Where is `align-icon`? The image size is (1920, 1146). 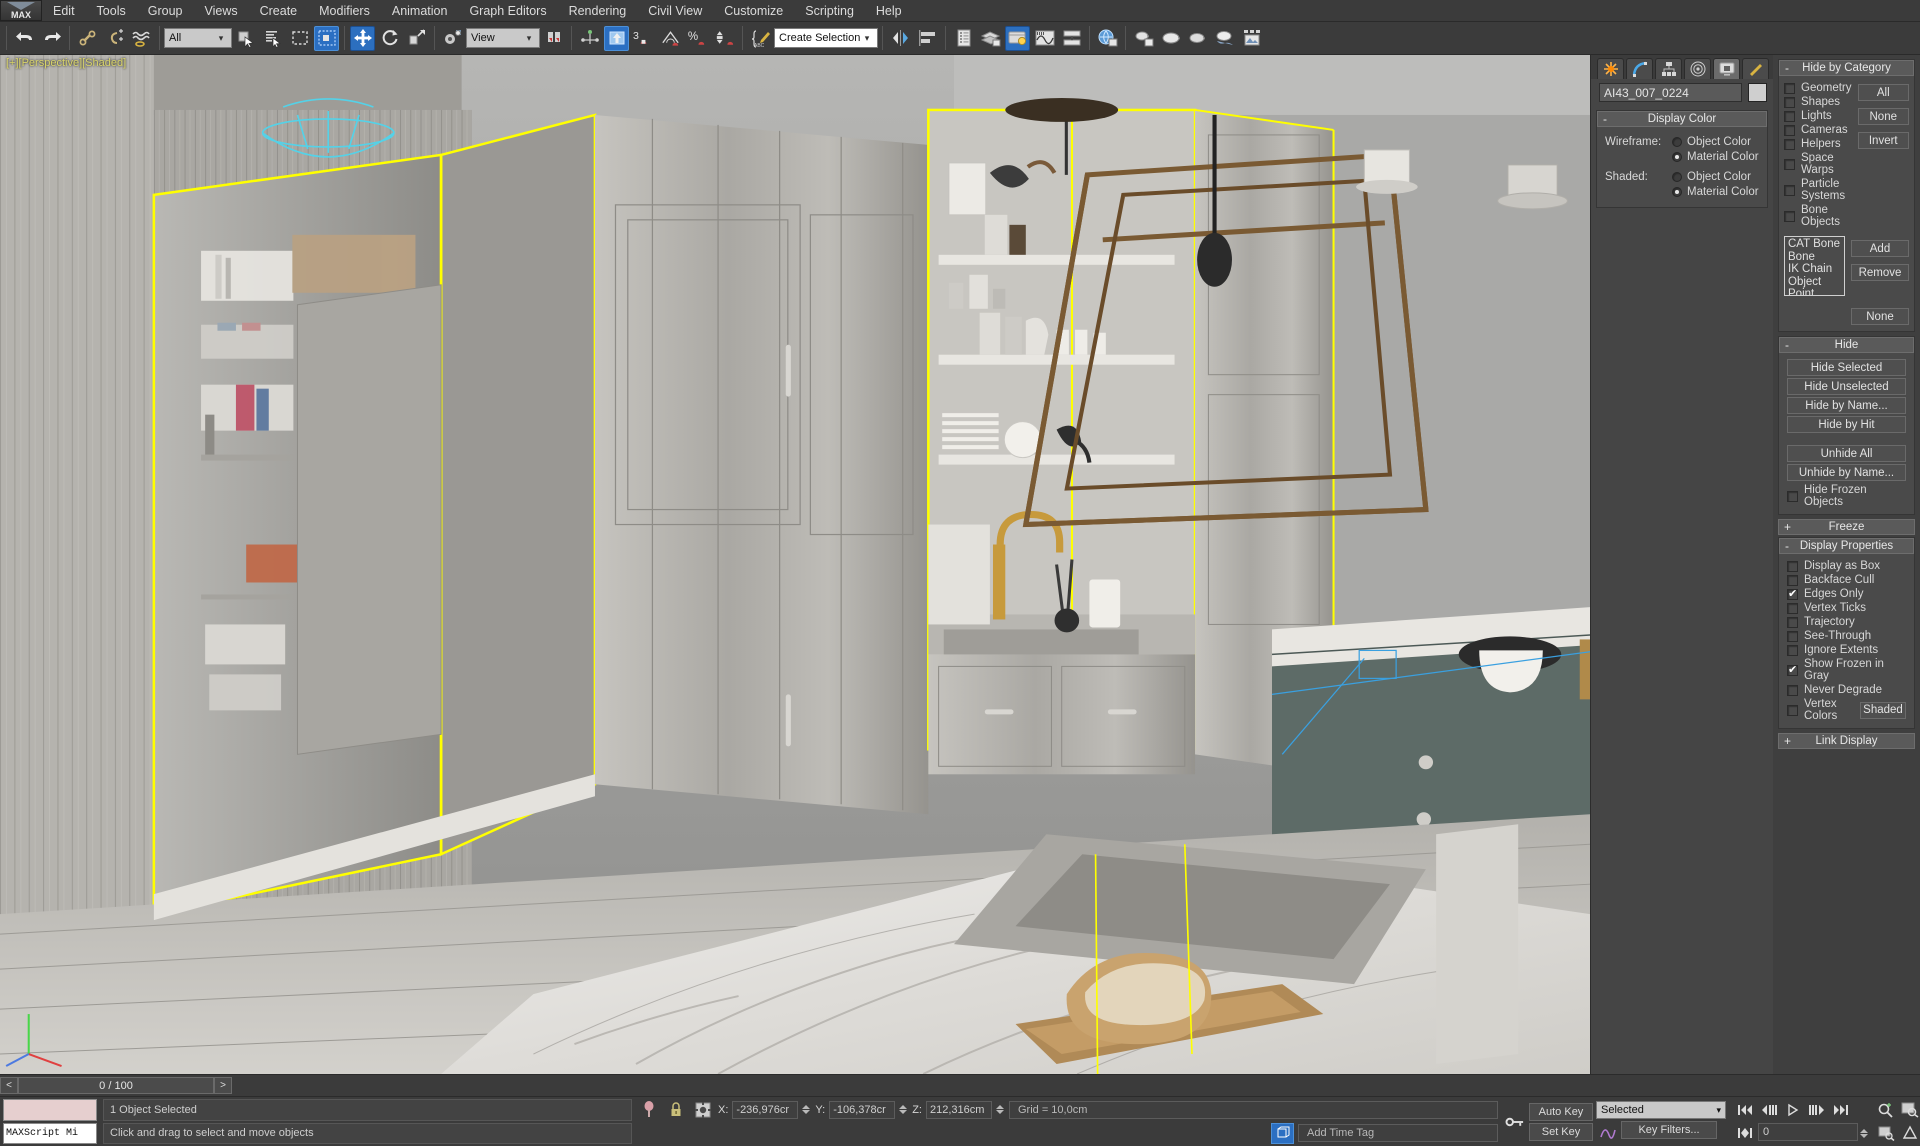
align-icon is located at coordinates (927, 38).